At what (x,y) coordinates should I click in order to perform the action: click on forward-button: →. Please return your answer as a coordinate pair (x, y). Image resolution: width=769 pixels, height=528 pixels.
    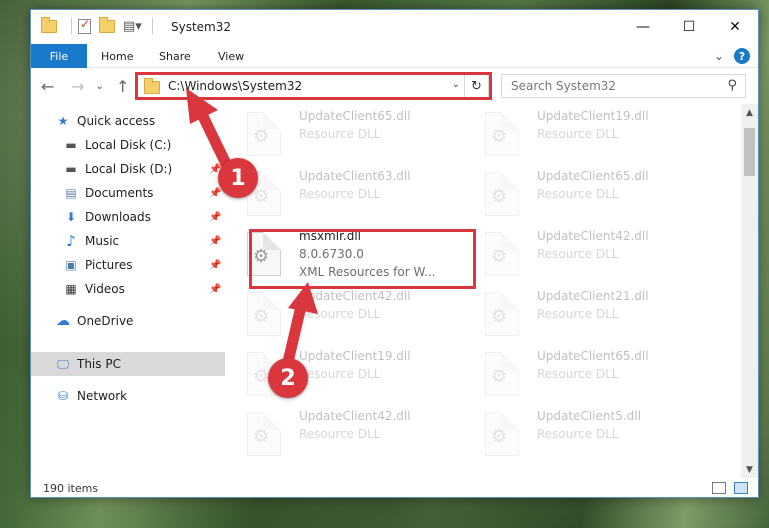
    Looking at the image, I should click on (77, 86).